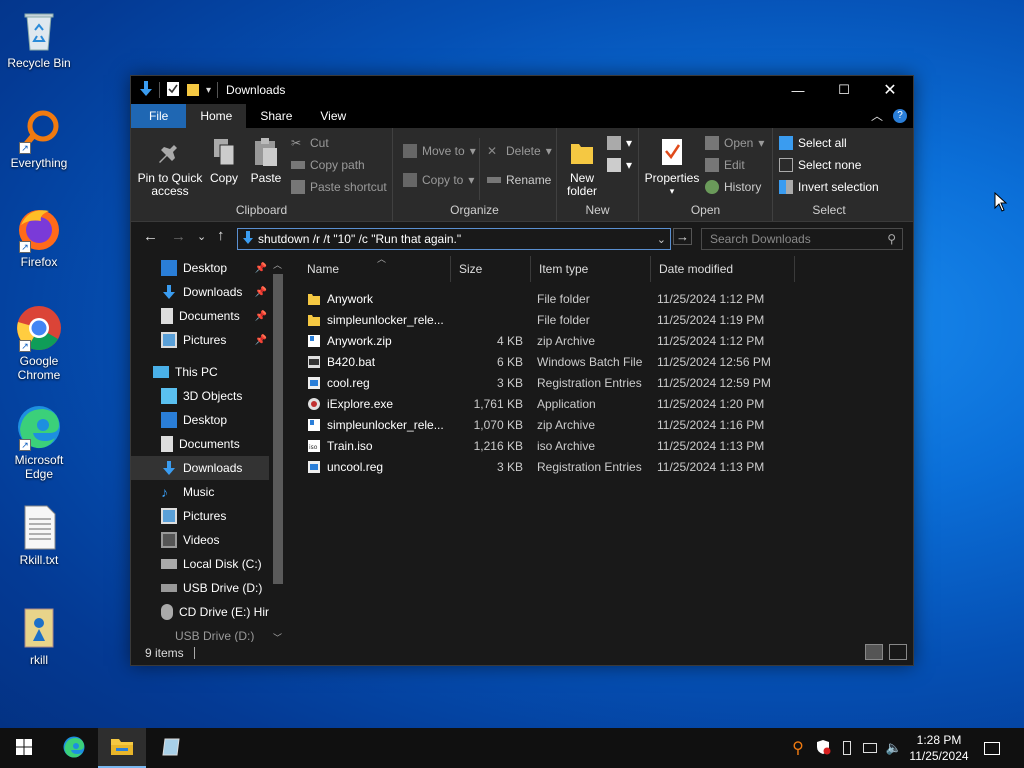  Describe the element at coordinates (224, 160) in the screenshot. I see `copy-button: Copy` at that location.